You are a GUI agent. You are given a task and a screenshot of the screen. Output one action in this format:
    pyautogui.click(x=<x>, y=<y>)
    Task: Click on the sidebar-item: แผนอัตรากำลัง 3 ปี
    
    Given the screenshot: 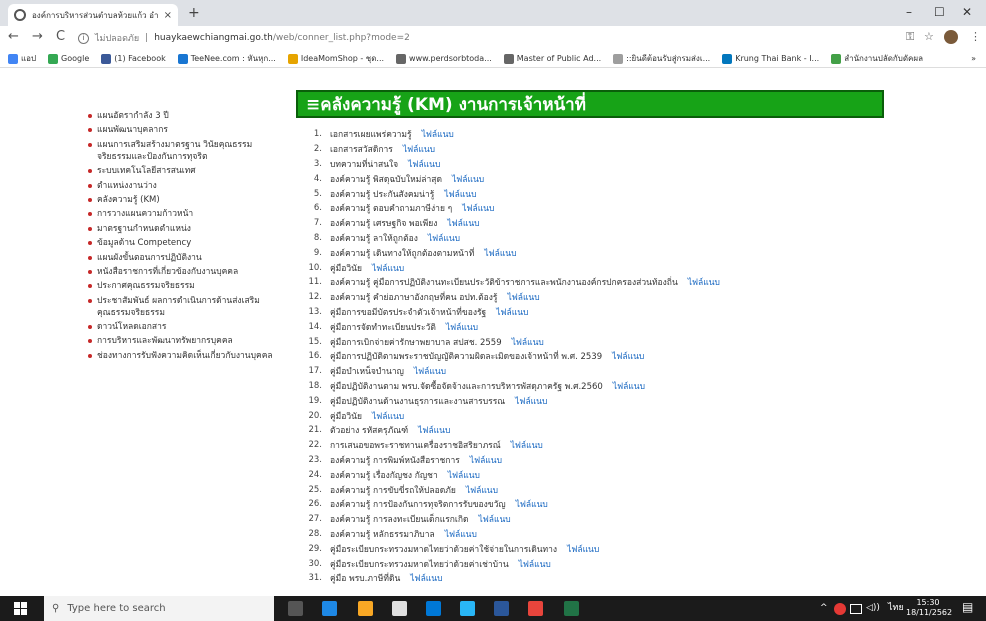 What is the action you would take?
    pyautogui.click(x=187, y=116)
    